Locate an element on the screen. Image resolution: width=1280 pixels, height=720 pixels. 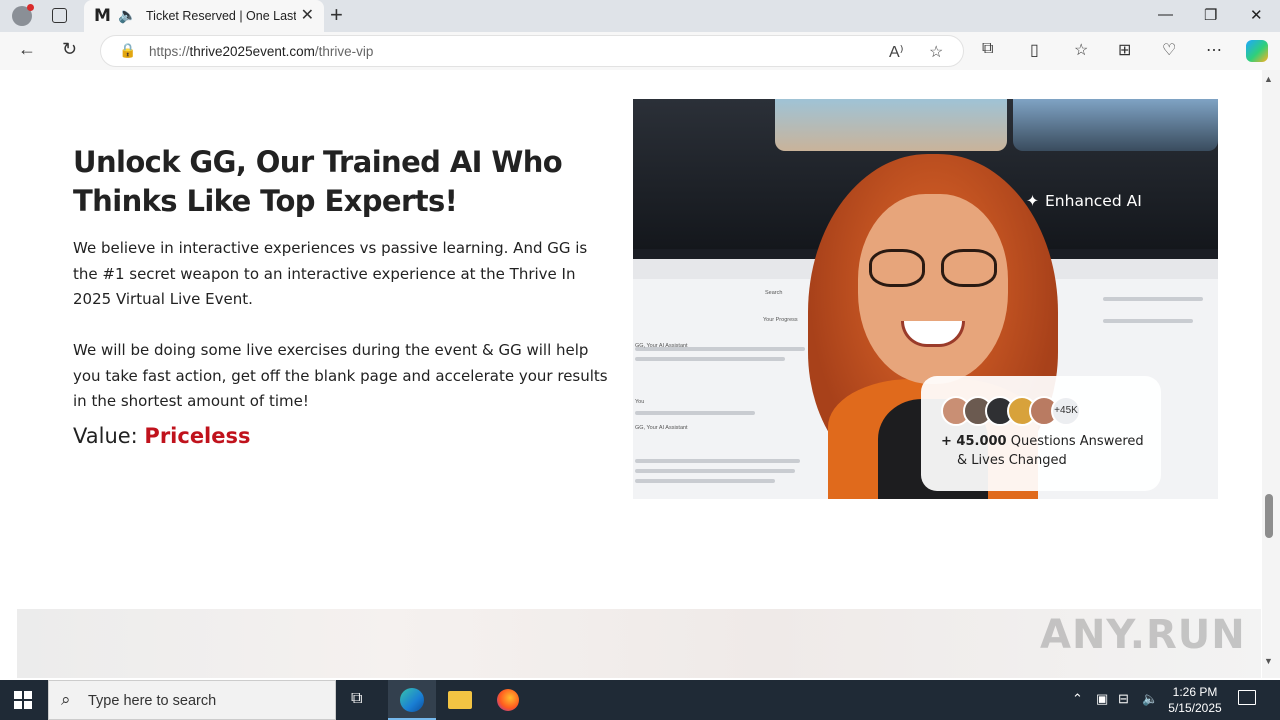
browser-tab: M 🔈 Ticket Reserved | One Last St ✕ is located at coordinates (204, 16).